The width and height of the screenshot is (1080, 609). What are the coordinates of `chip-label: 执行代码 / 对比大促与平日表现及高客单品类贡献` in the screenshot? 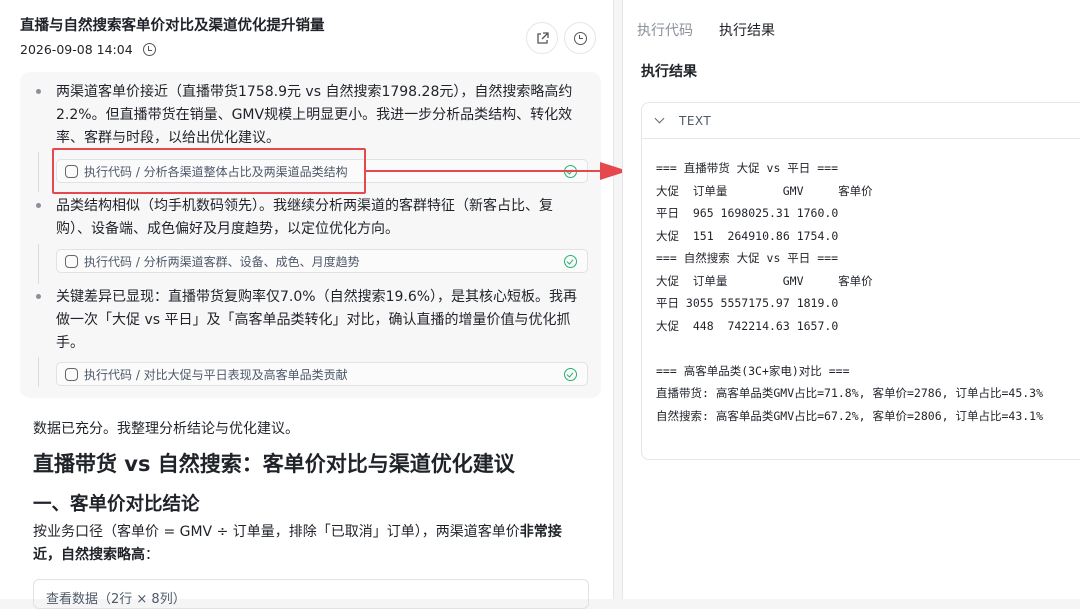 It's located at (216, 374).